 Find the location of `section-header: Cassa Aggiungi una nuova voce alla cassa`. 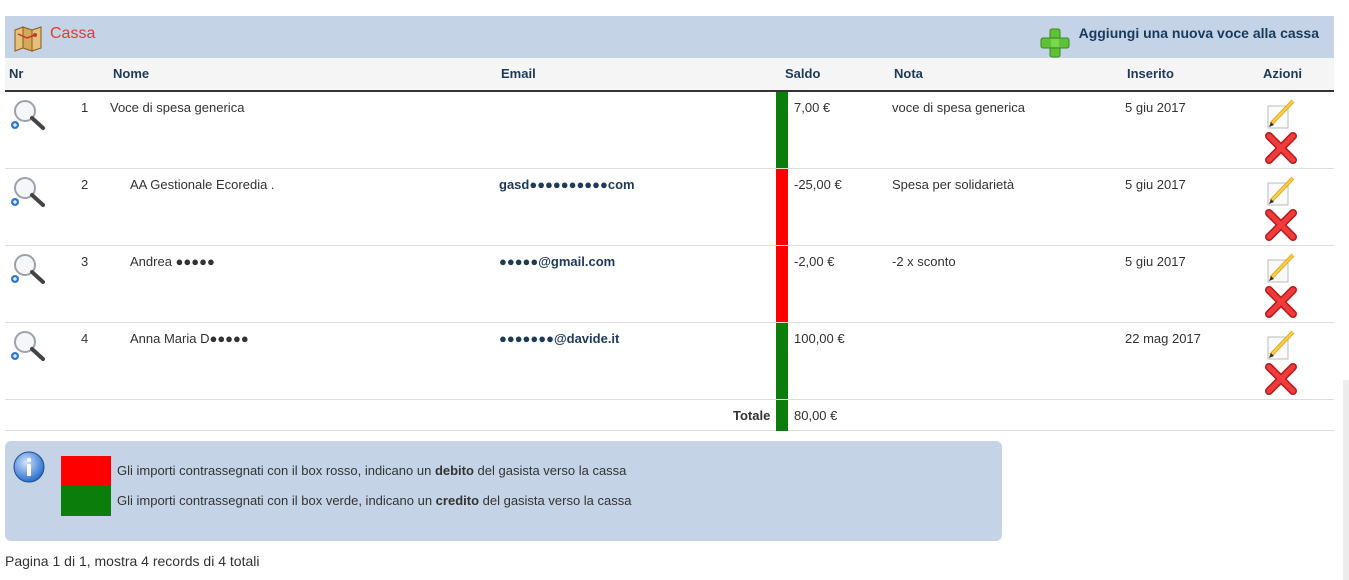

section-header: Cassa Aggiungi una nuova voce alla cassa is located at coordinates (669, 37).